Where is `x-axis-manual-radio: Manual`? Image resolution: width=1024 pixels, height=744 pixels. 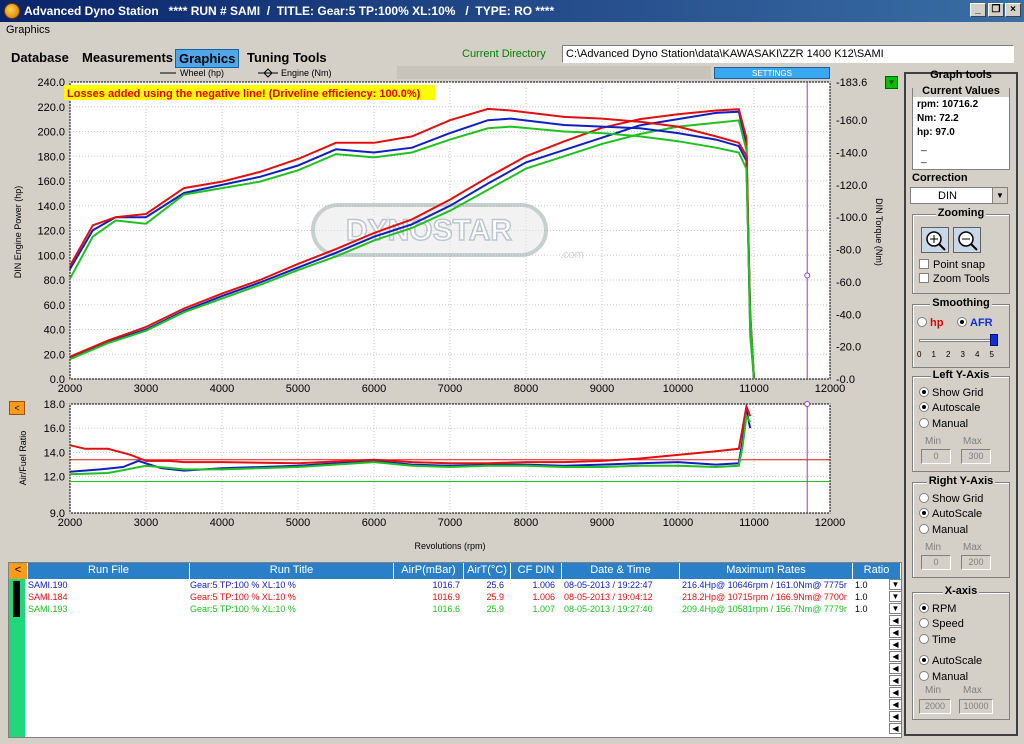
x-axis-manual-radio: Manual is located at coordinates (943, 677).